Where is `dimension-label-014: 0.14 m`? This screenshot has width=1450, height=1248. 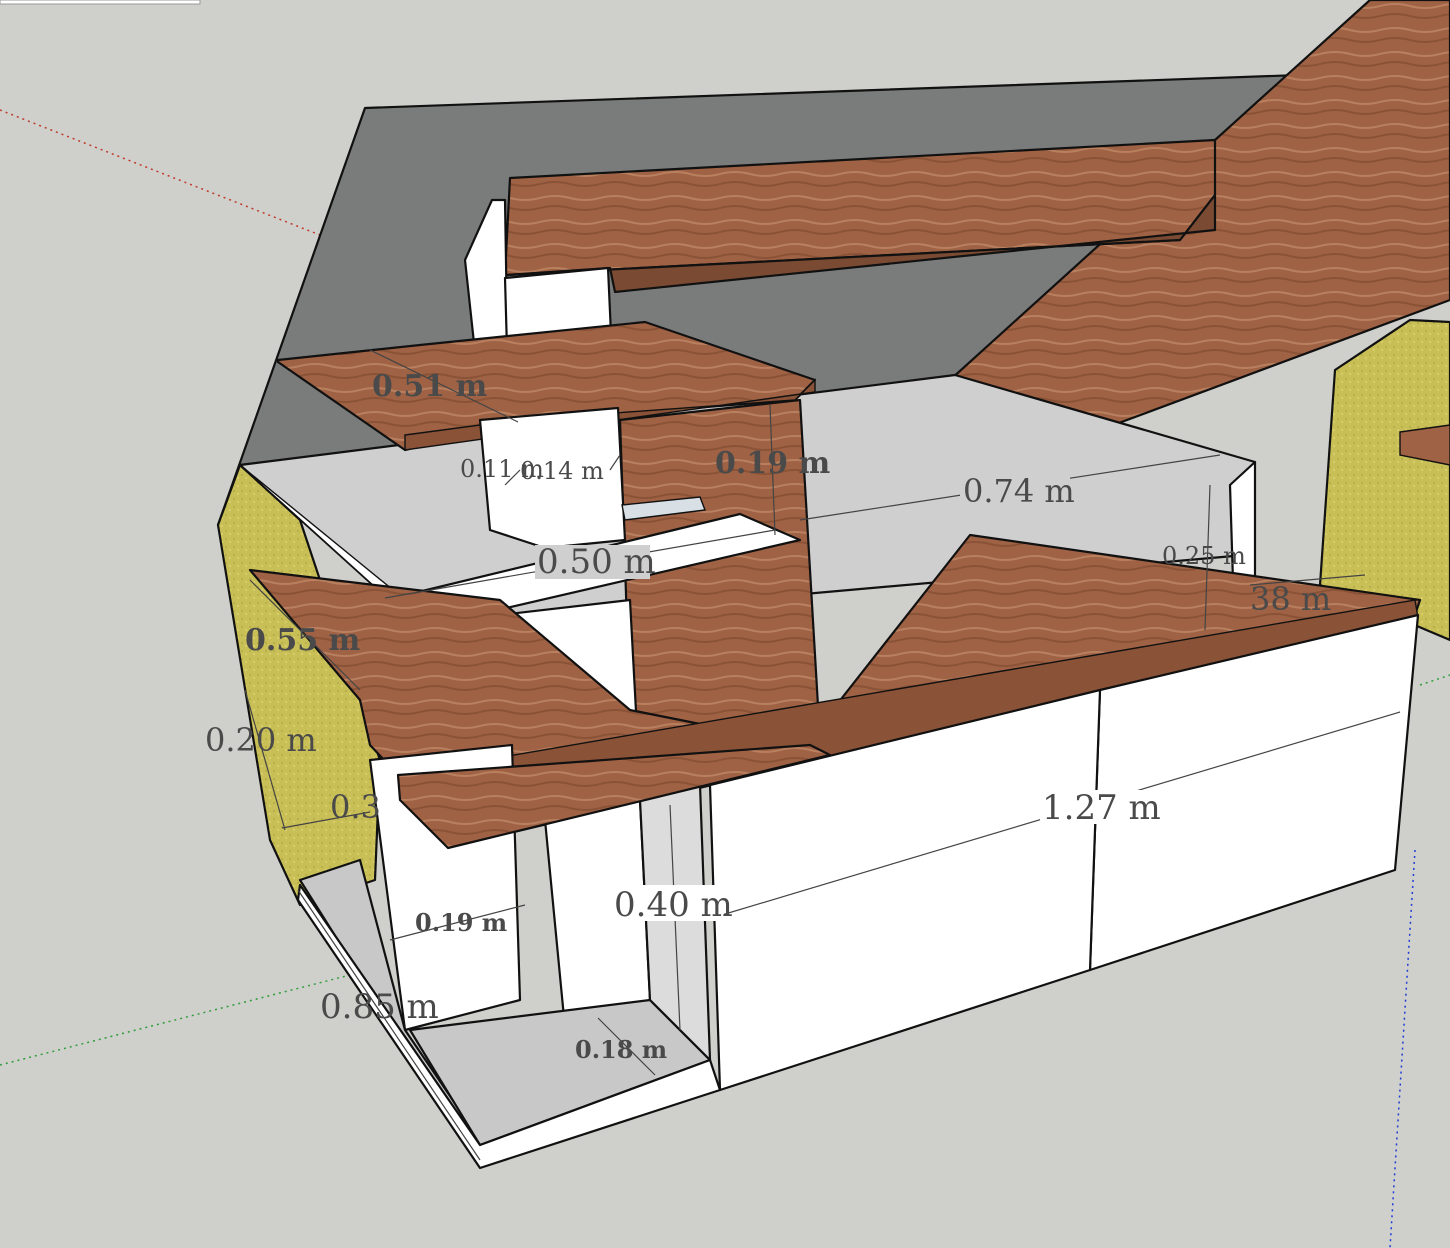 dimension-label-014: 0.14 m is located at coordinates (562, 471).